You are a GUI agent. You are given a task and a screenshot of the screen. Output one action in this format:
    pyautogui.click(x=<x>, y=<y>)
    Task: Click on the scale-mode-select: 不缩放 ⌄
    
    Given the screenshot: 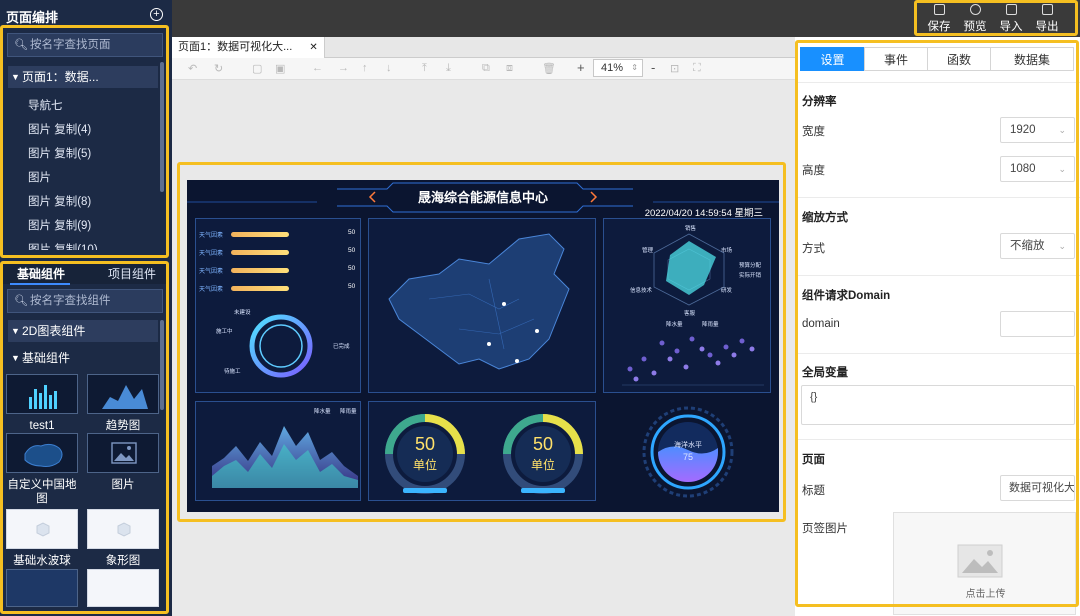 What is the action you would take?
    pyautogui.click(x=1037, y=246)
    